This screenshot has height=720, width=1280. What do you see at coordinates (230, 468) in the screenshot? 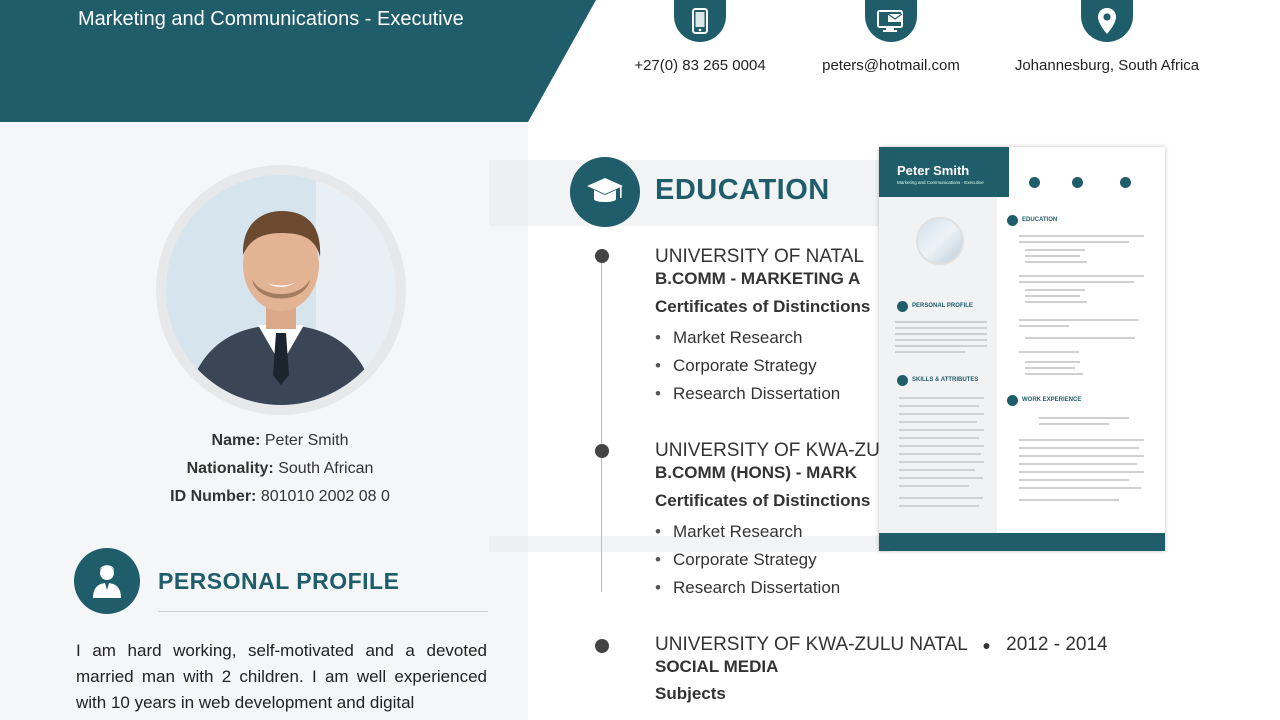
I see `nationality-label: Nationality:` at bounding box center [230, 468].